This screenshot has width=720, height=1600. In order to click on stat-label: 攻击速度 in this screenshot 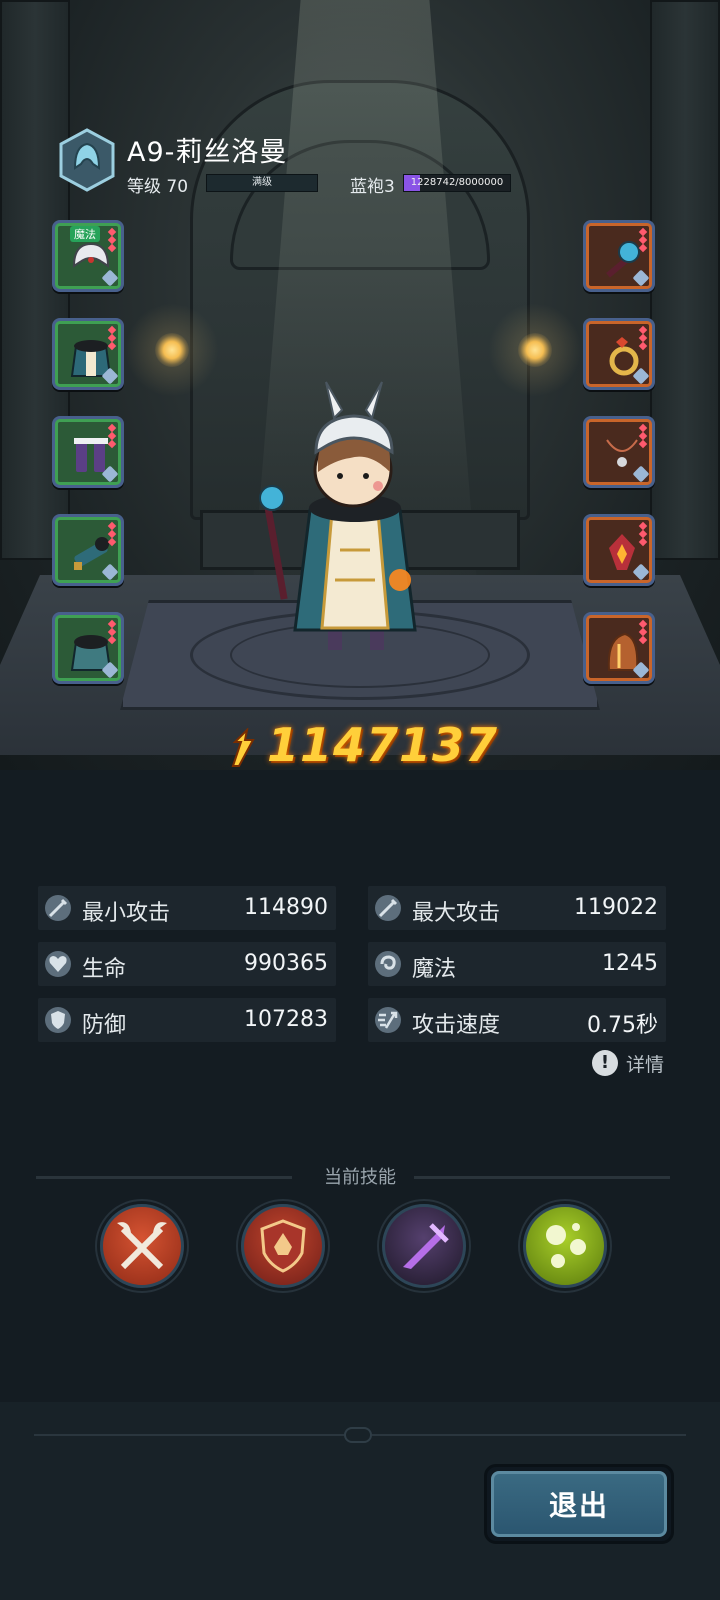, I will do `click(456, 1025)`.